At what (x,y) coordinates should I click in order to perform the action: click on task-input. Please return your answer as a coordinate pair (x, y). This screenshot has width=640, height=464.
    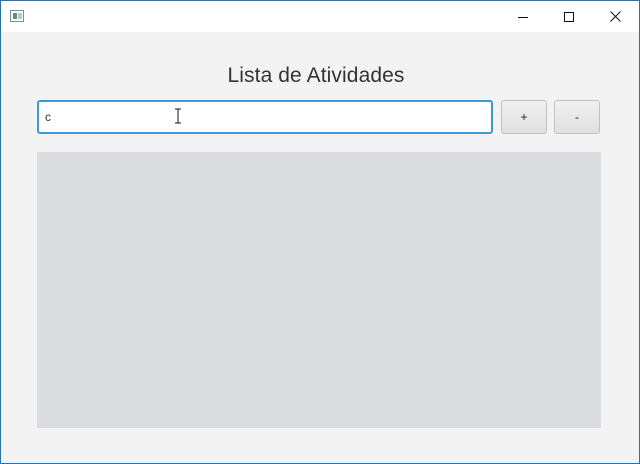
    Looking at the image, I should click on (265, 117).